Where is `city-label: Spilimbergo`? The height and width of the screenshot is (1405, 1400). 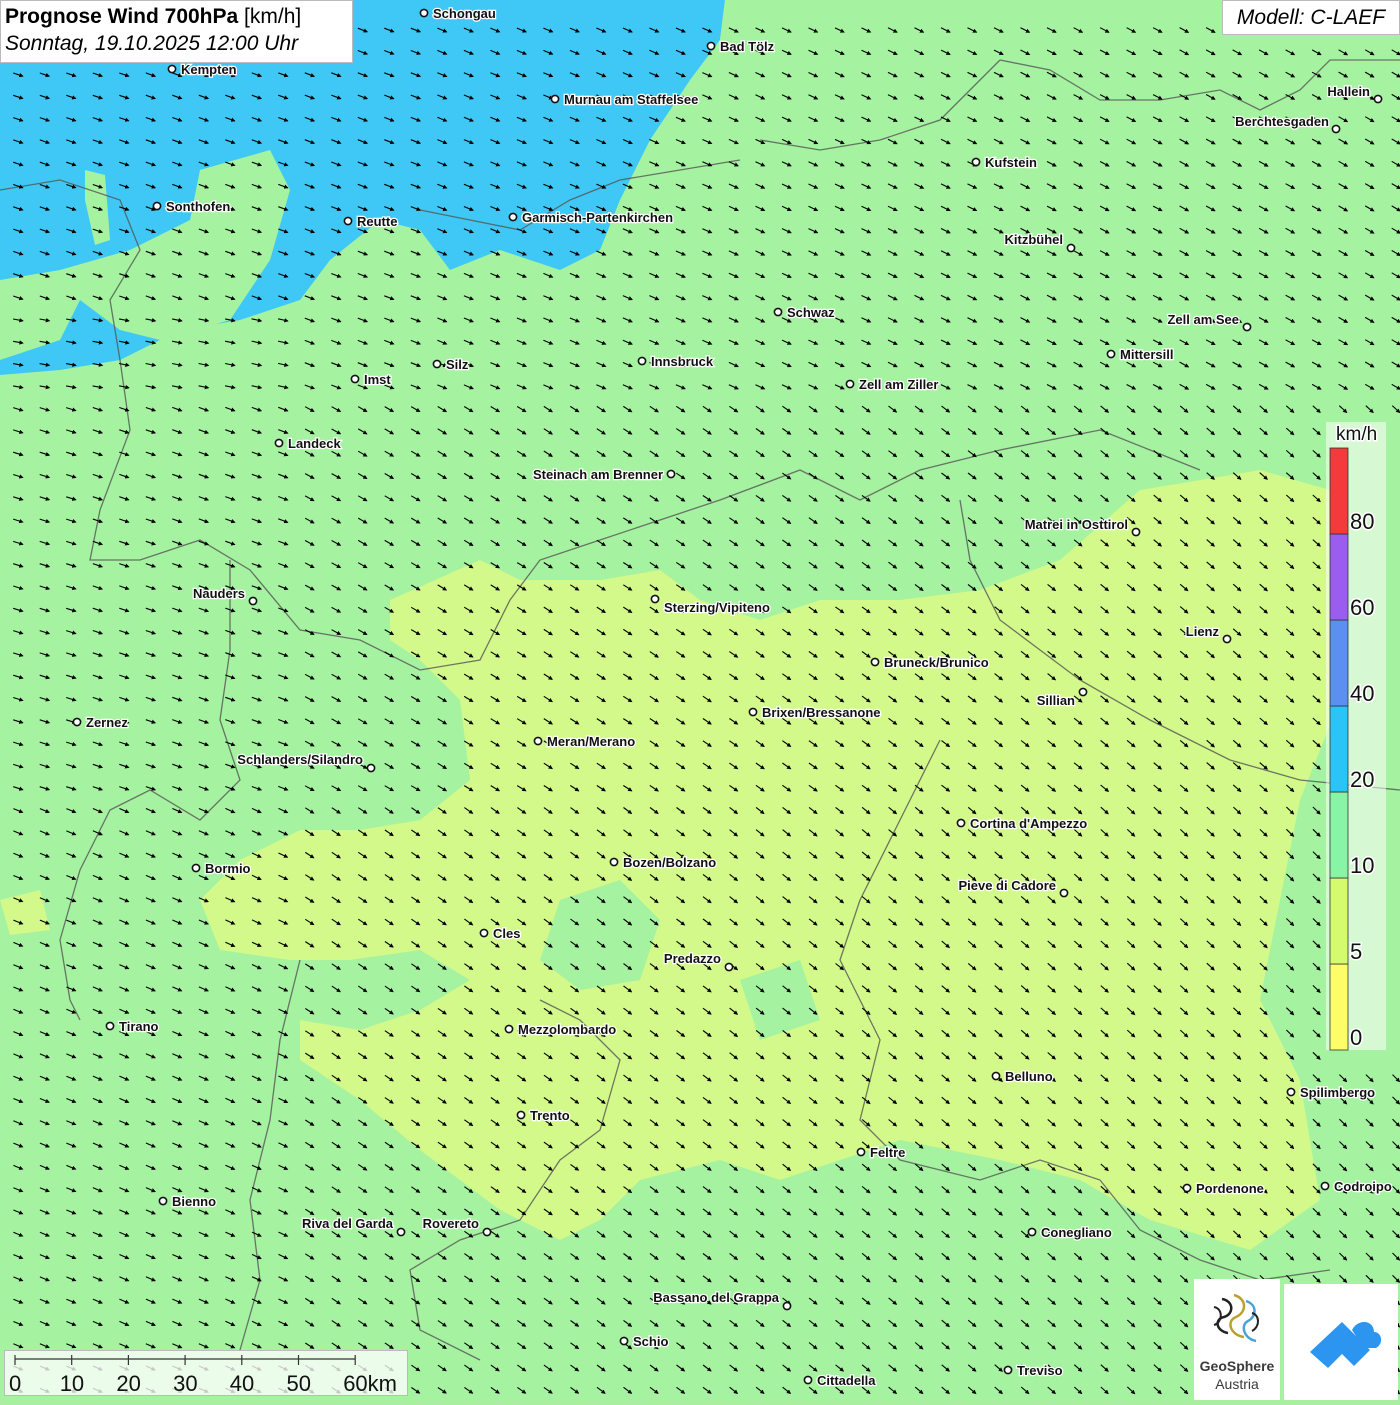
city-label: Spilimbergo is located at coordinates (1337, 1092).